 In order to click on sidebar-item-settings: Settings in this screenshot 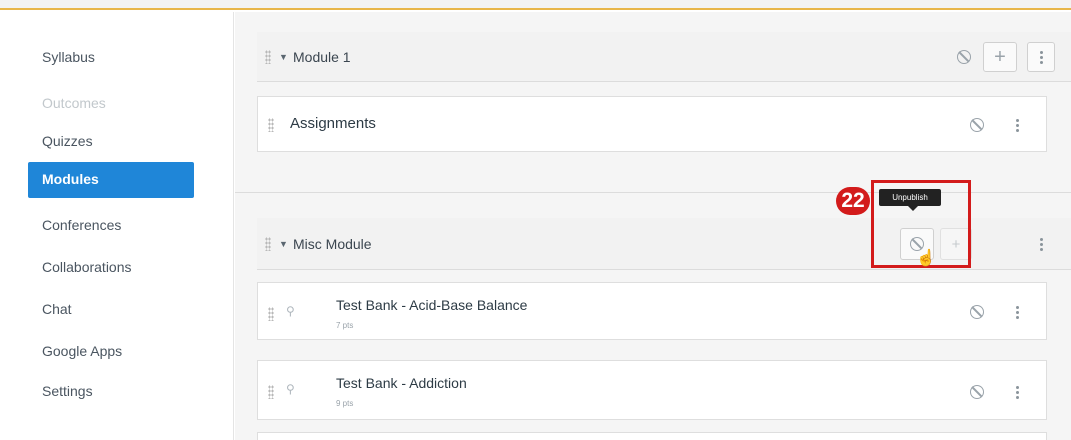, I will do `click(111, 392)`.